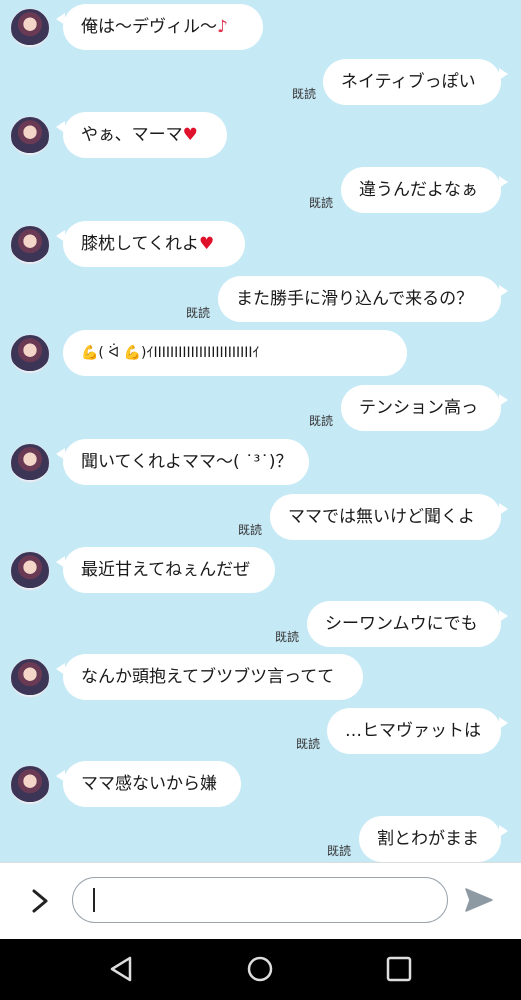  What do you see at coordinates (433, 839) in the screenshot?
I see `message-bubble: 割とわがまま` at bounding box center [433, 839].